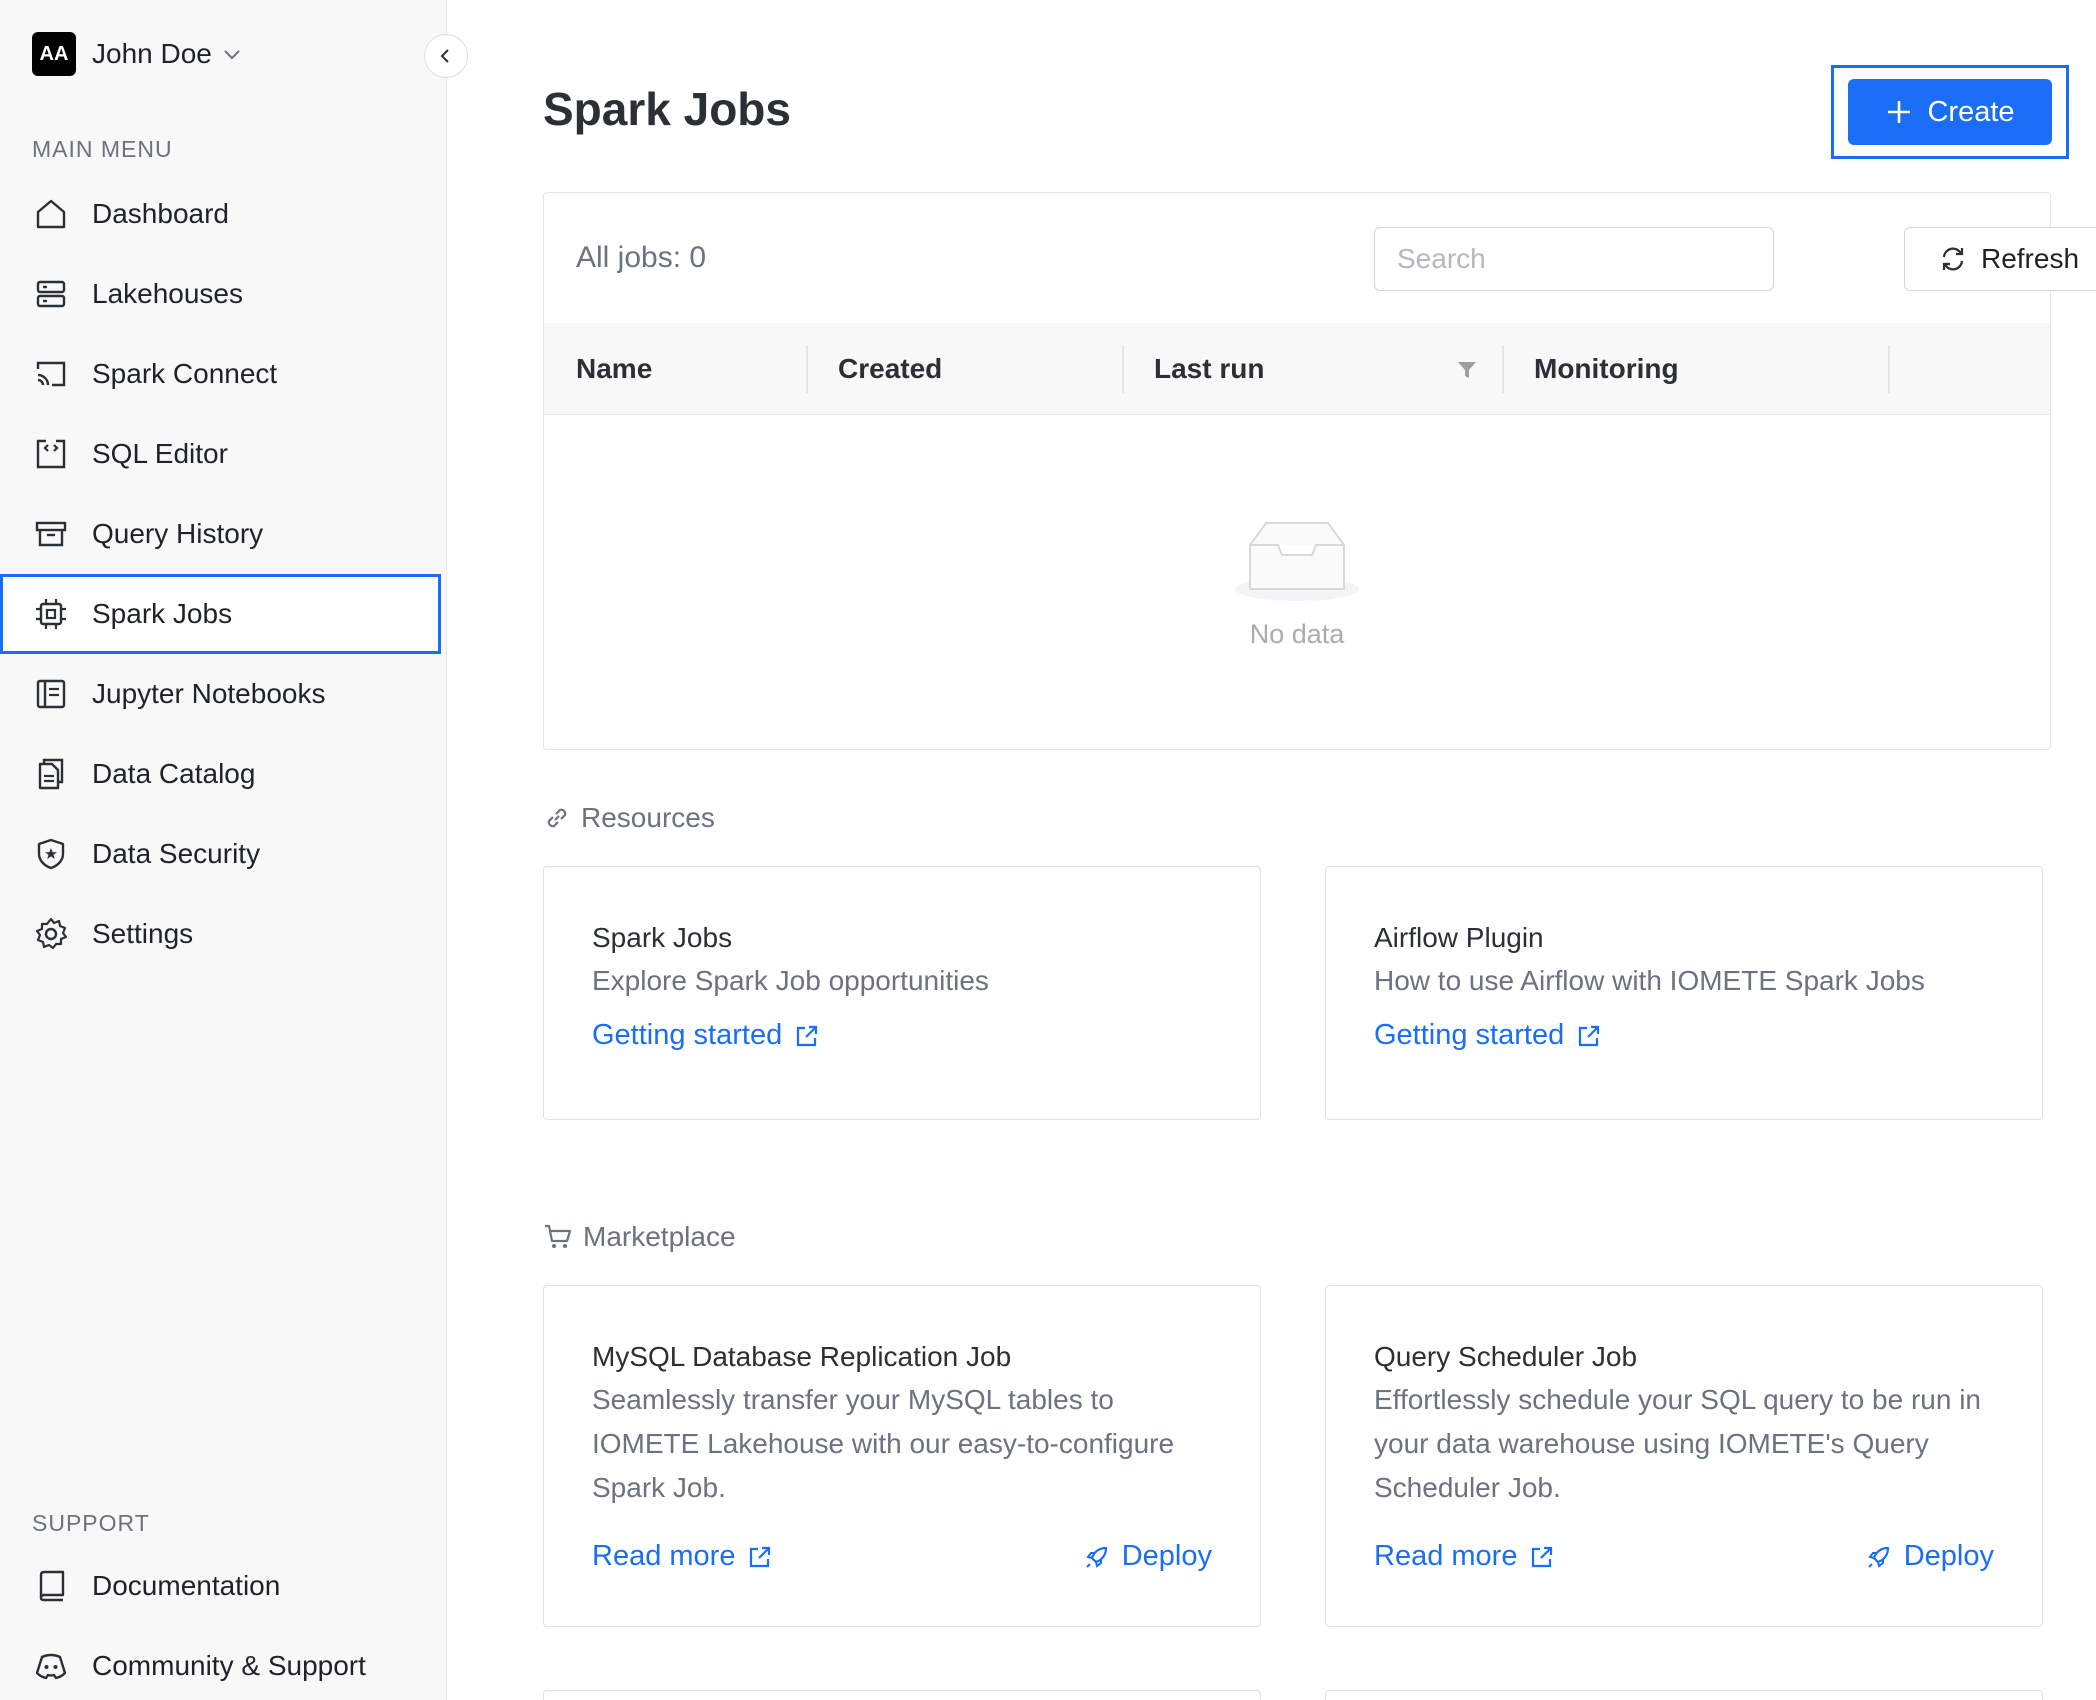  What do you see at coordinates (558, 1237) in the screenshot?
I see `cart-icon` at bounding box center [558, 1237].